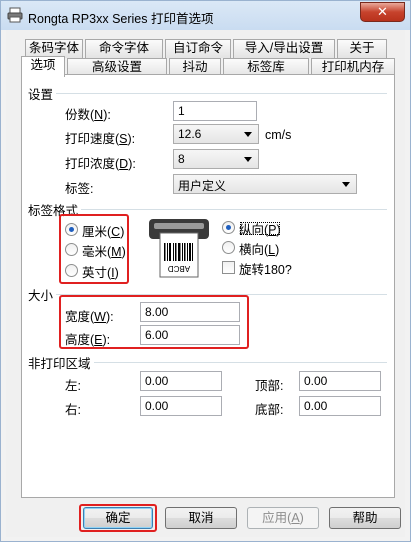  What do you see at coordinates (181, 381) in the screenshot?
I see `left-margin-input: 0.00` at bounding box center [181, 381].